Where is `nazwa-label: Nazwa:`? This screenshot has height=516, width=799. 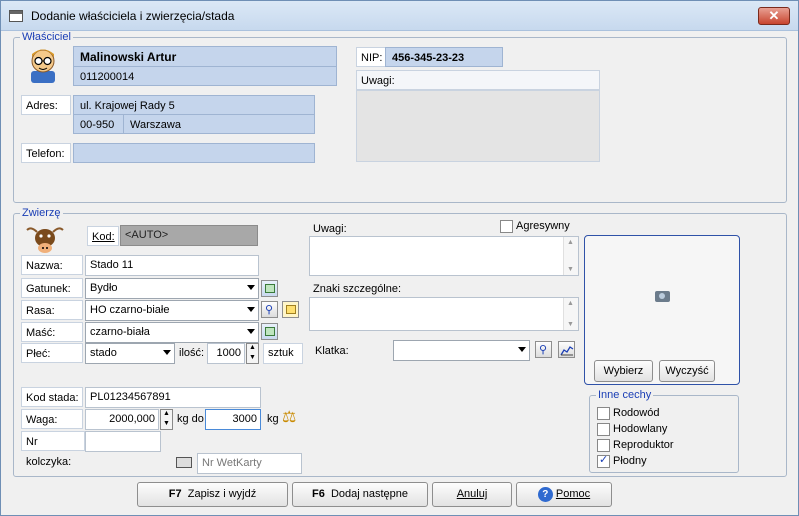 nazwa-label: Nazwa: is located at coordinates (52, 265).